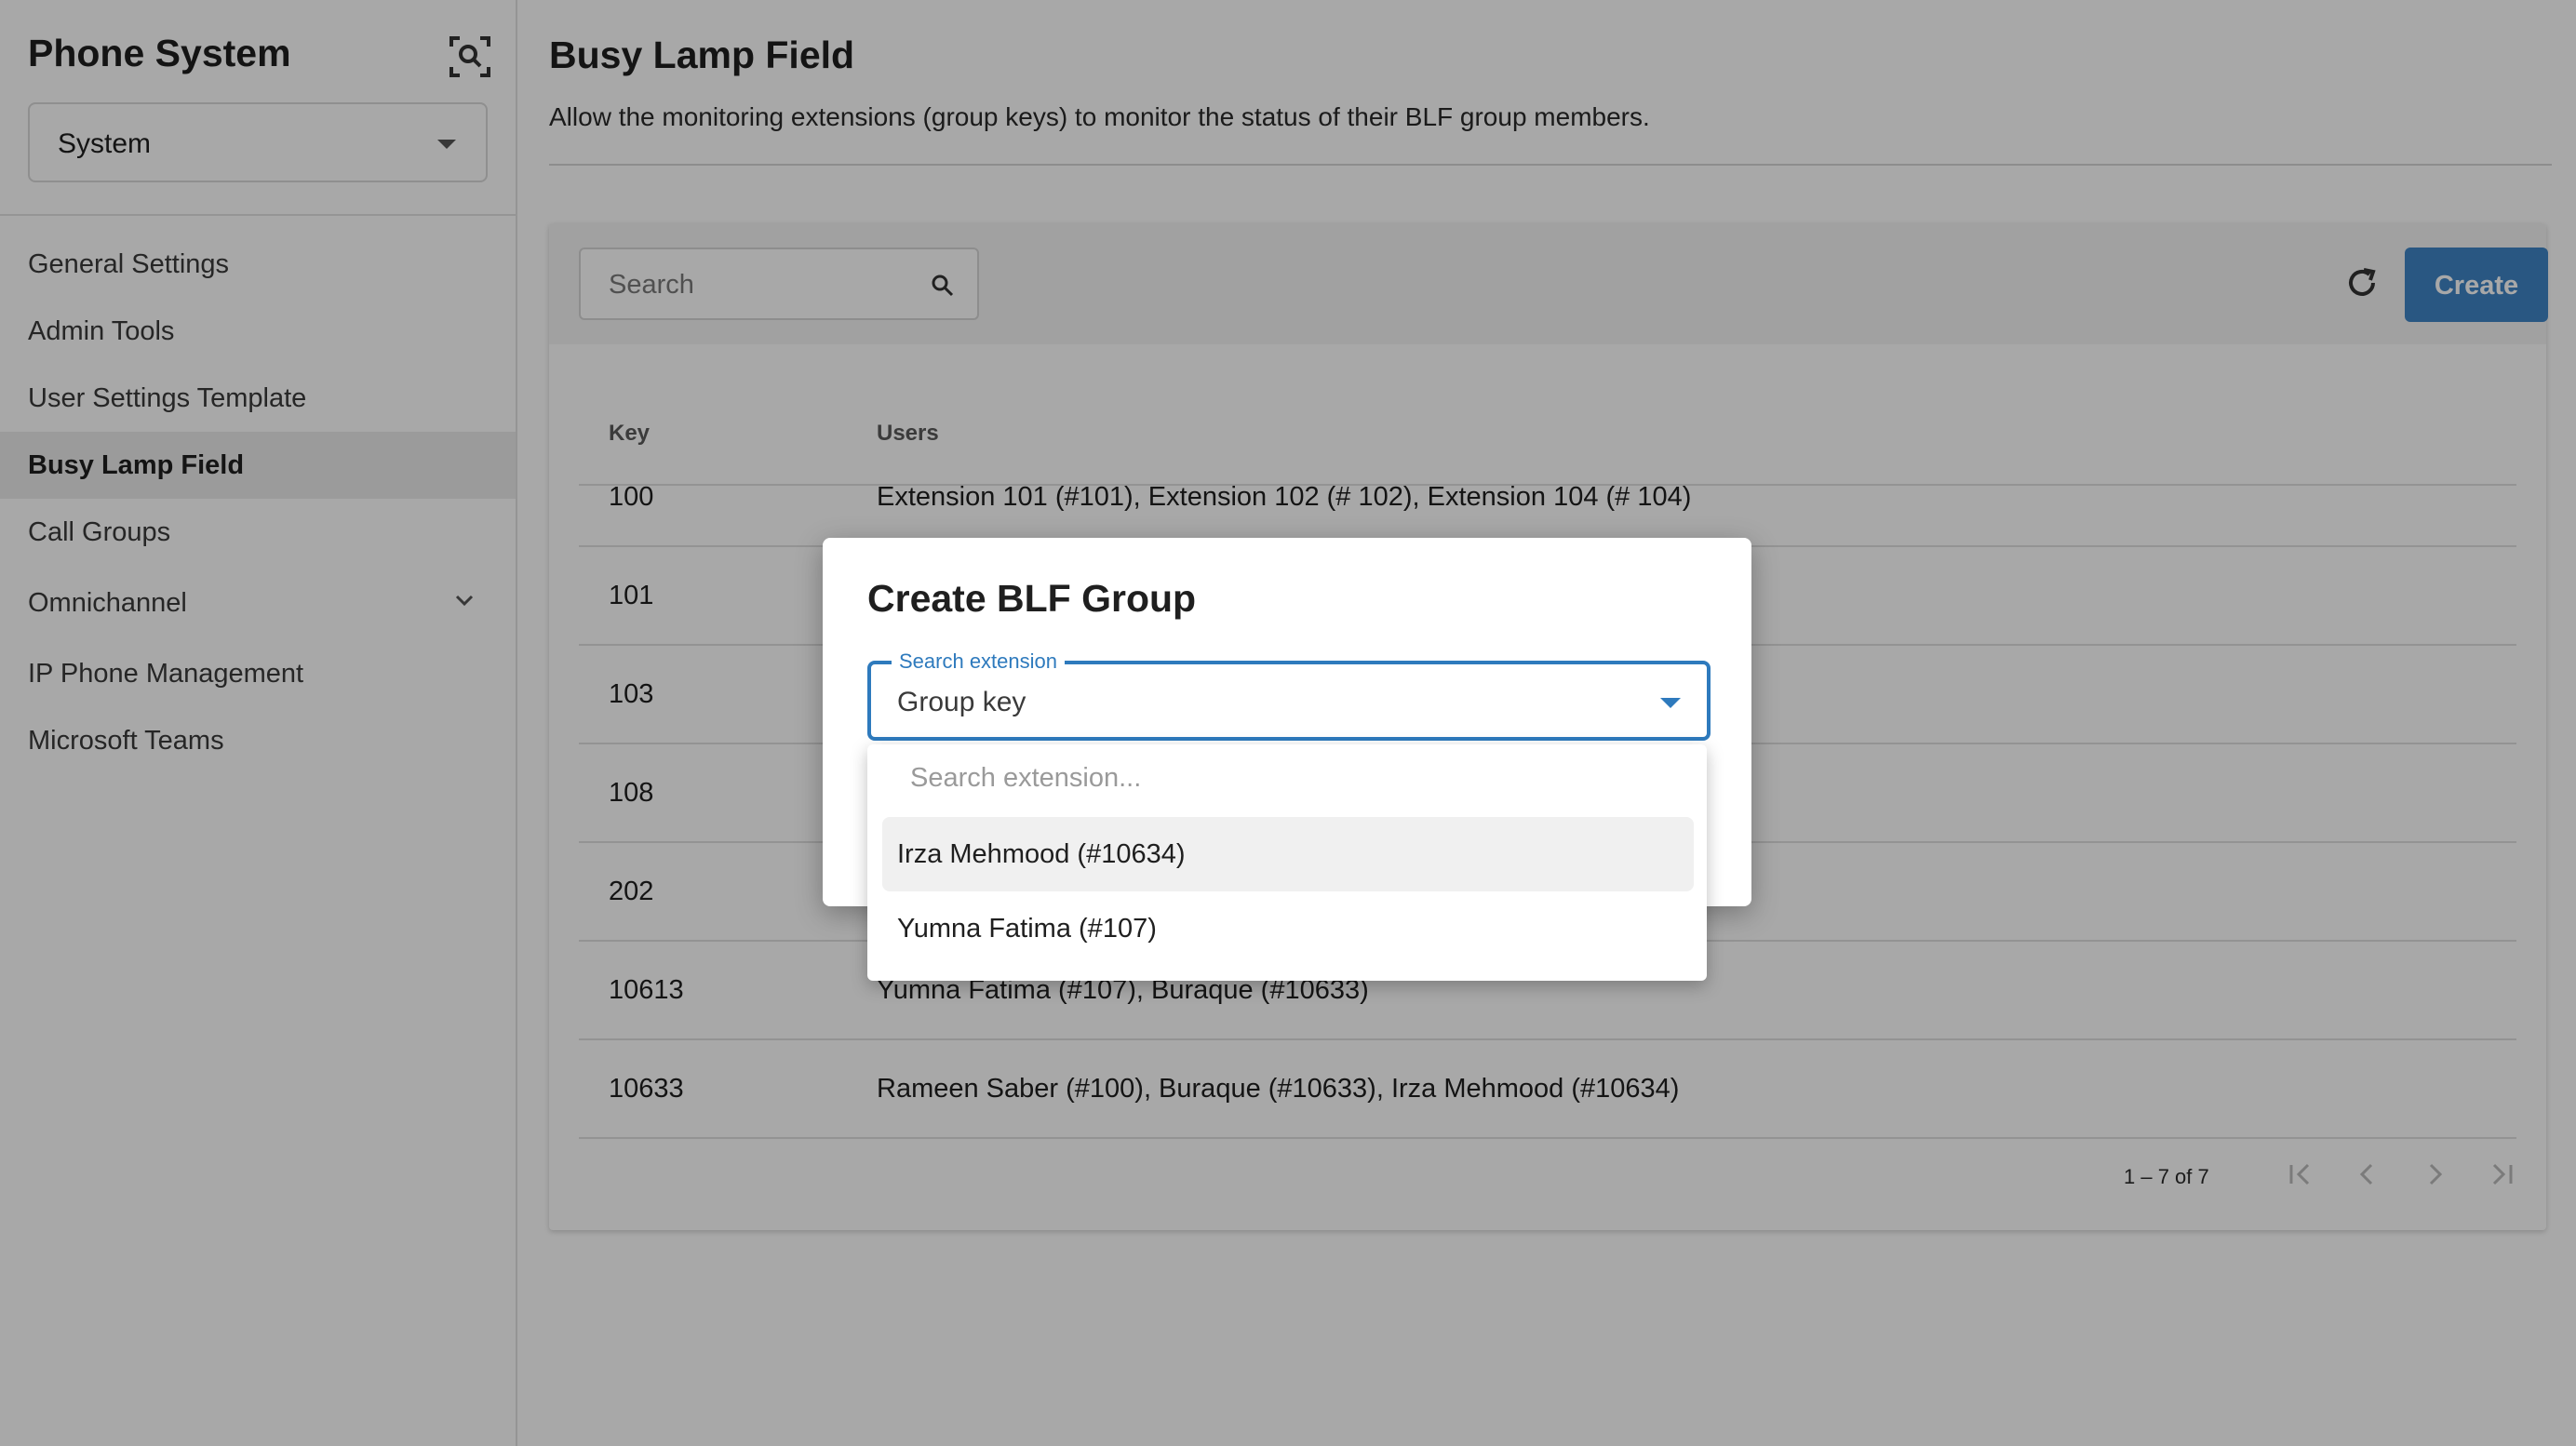  Describe the element at coordinates (1032, 598) in the screenshot. I see `dialog-title: Create BLF Group` at that location.